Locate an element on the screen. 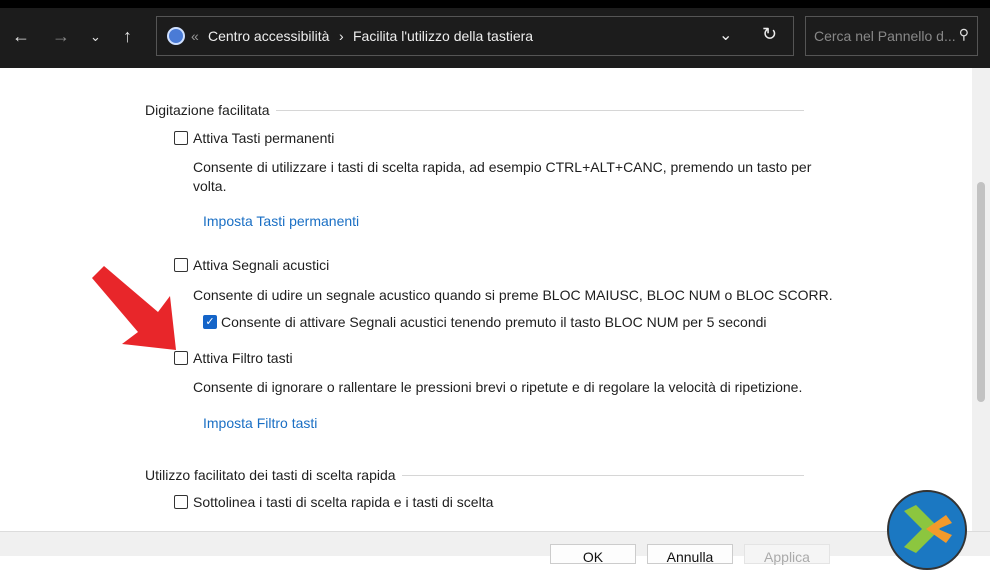  title-strip is located at coordinates (495, 4).